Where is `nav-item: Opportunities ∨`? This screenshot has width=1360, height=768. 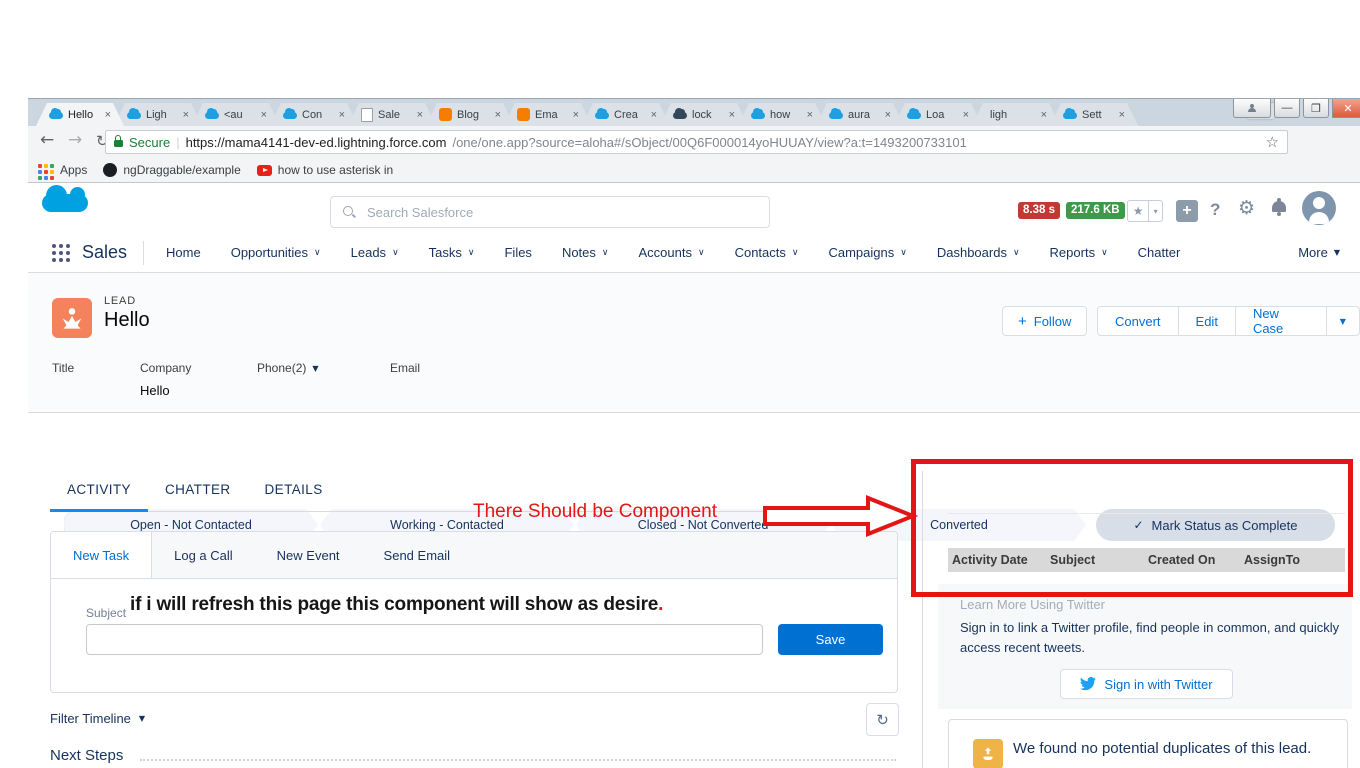
nav-item: Opportunities ∨ is located at coordinates (276, 252).